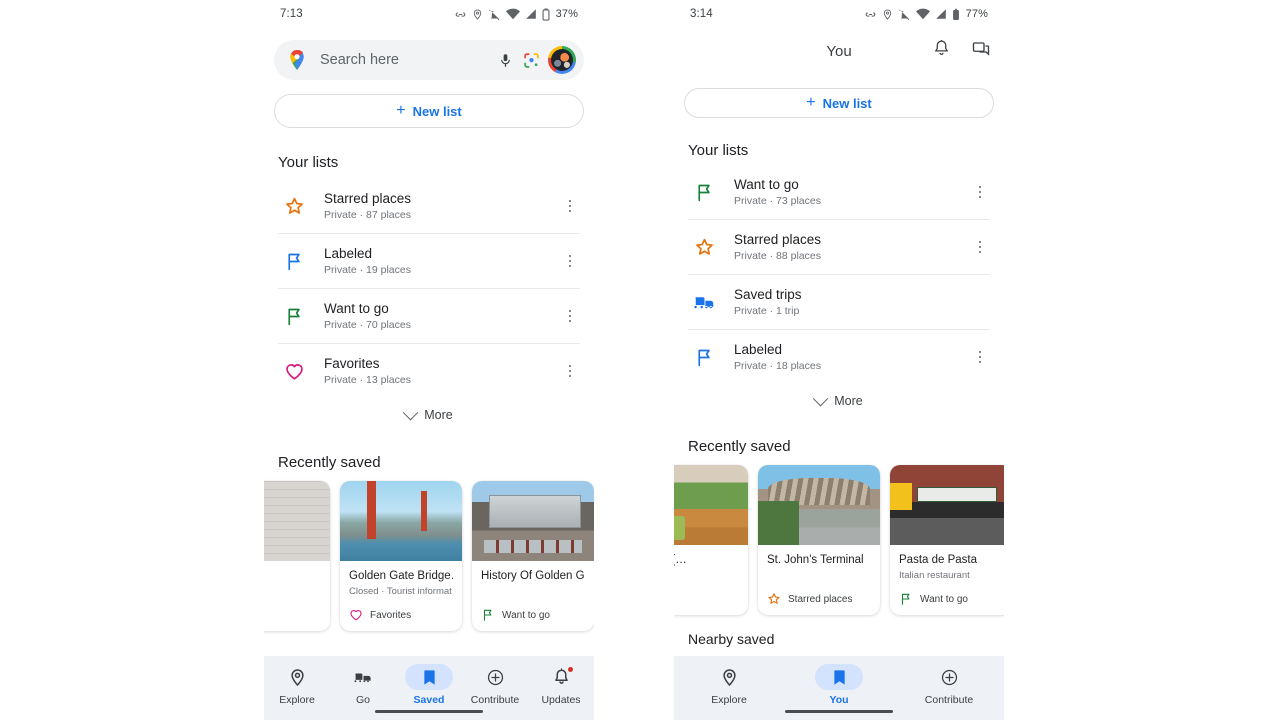  What do you see at coordinates (291, 14) in the screenshot?
I see `status-time: 7:13` at bounding box center [291, 14].